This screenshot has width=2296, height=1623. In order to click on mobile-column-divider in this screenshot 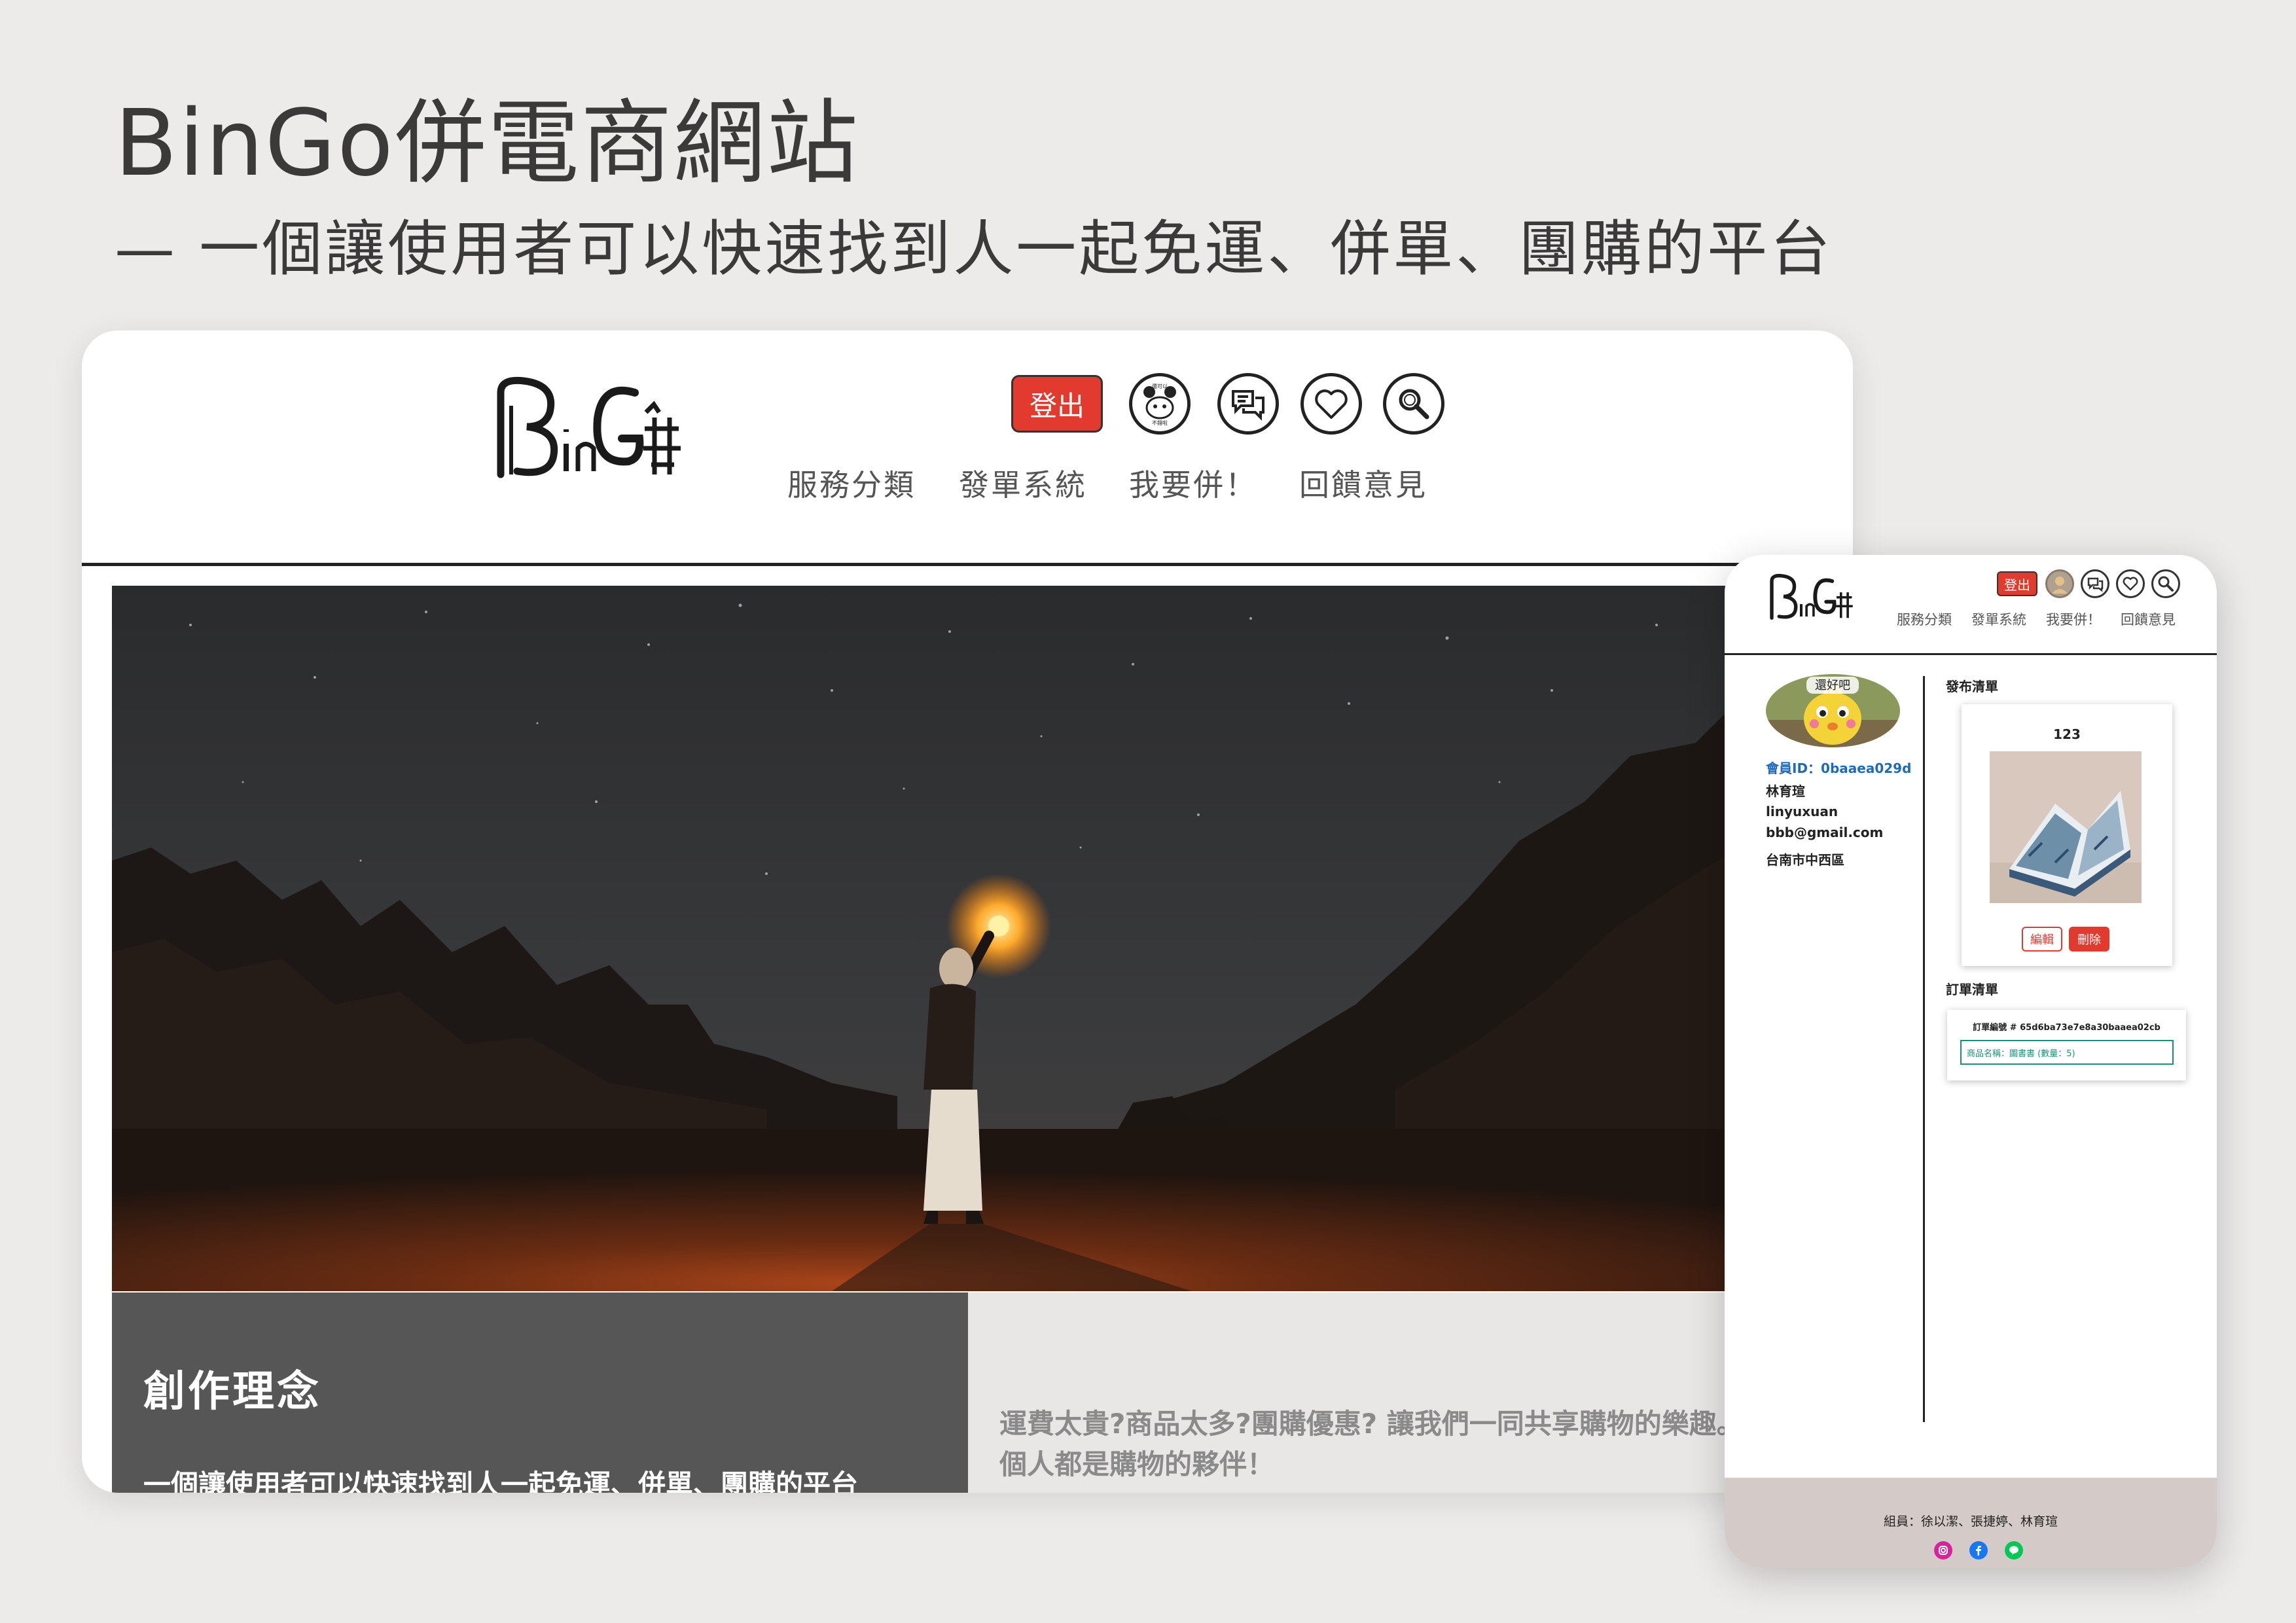, I will do `click(1924, 1049)`.